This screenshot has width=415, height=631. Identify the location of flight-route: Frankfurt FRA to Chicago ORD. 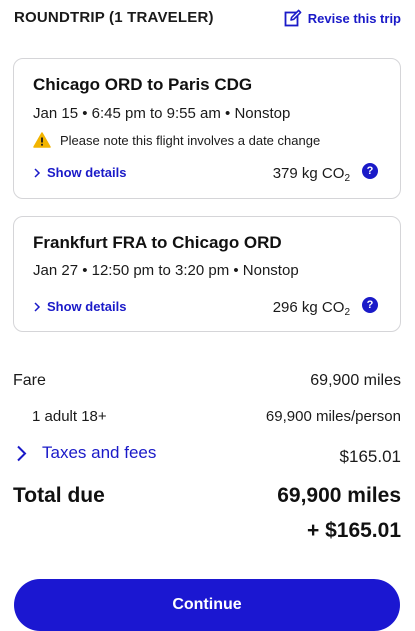
(157, 242).